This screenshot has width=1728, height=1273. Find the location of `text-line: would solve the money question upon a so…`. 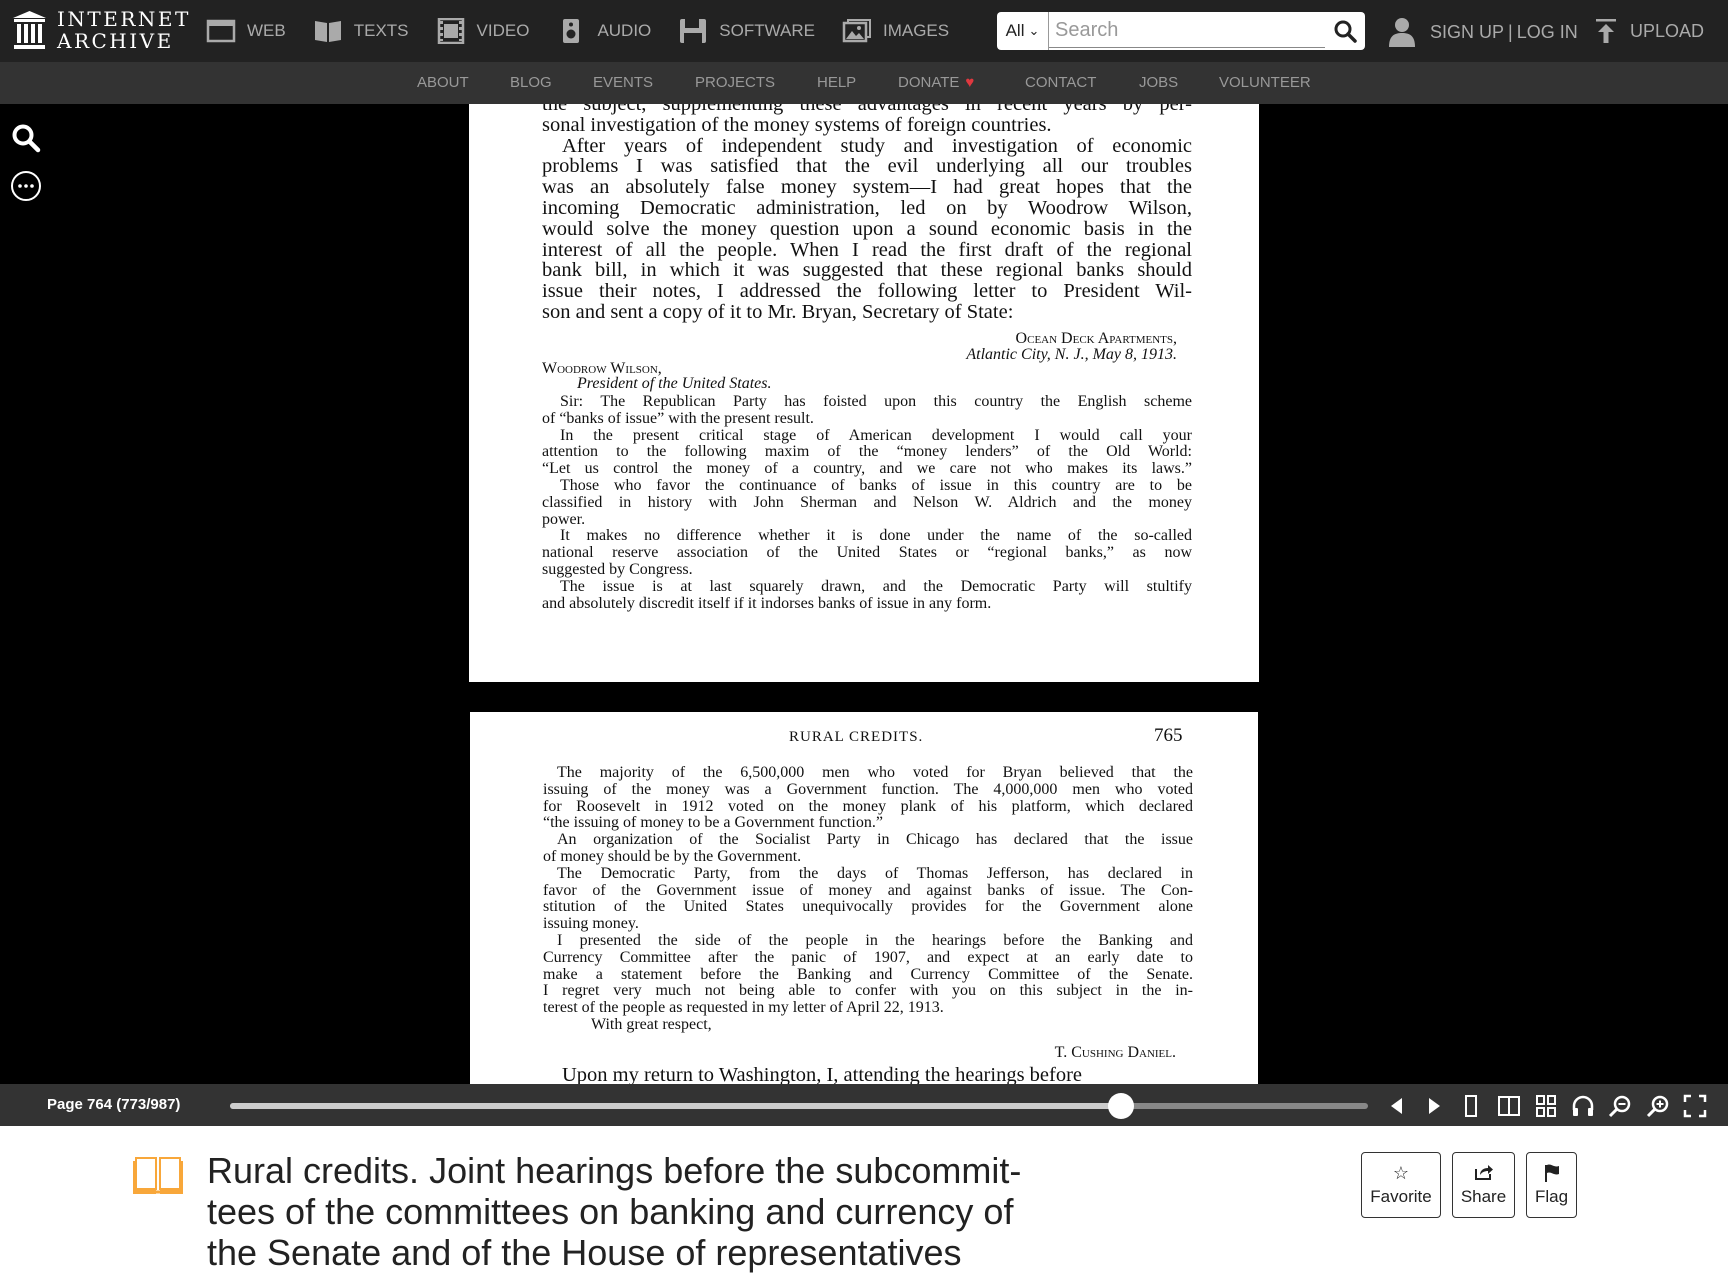

text-line: would solve the money question upon a so… is located at coordinates (867, 228).